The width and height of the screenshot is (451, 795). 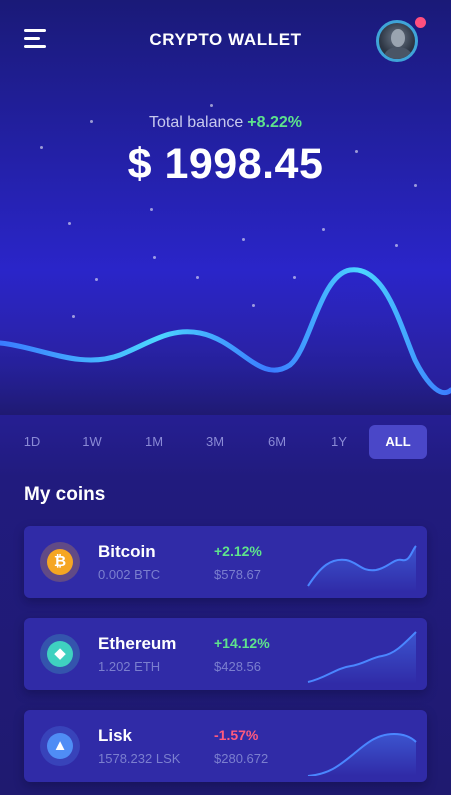 I want to click on period-1w: 1W, so click(x=92, y=442).